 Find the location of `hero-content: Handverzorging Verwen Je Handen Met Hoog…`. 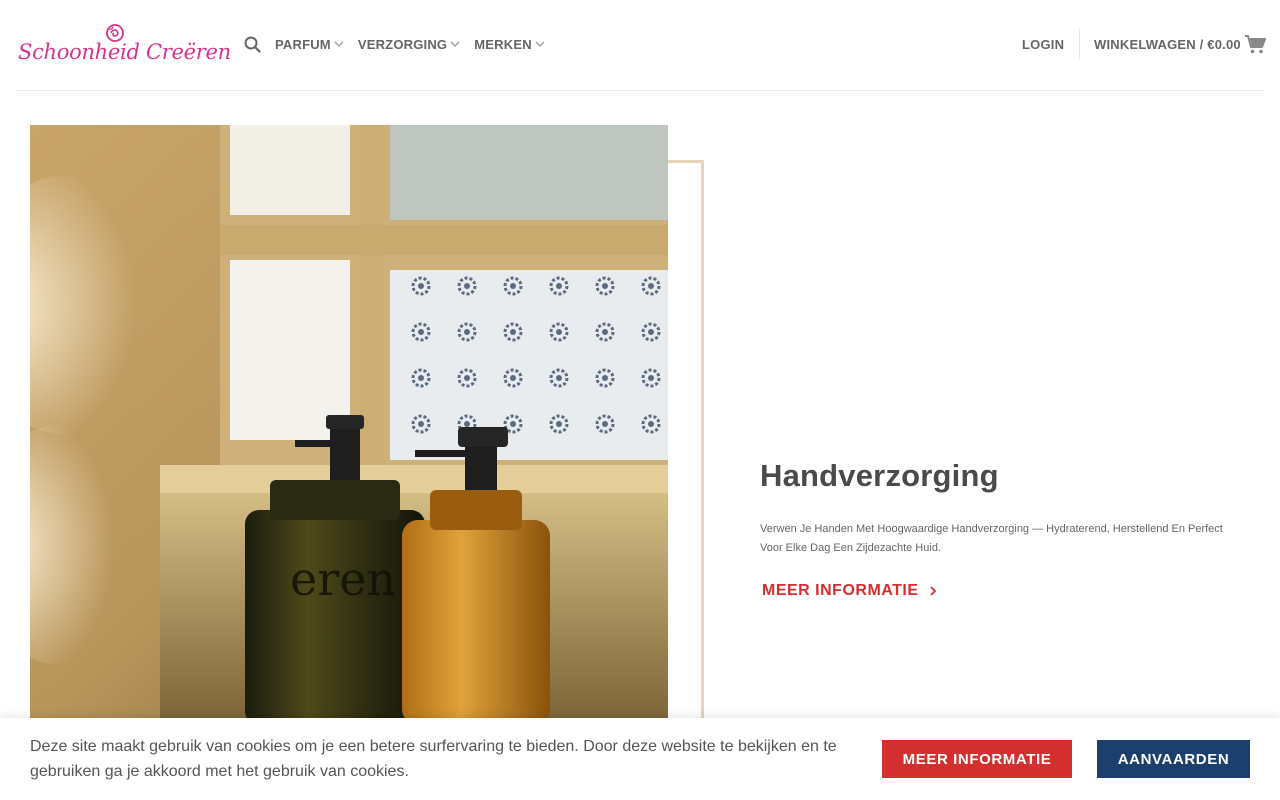

hero-content: Handverzorging Verwen Je Handen Met Hoog… is located at coordinates (1000, 529).